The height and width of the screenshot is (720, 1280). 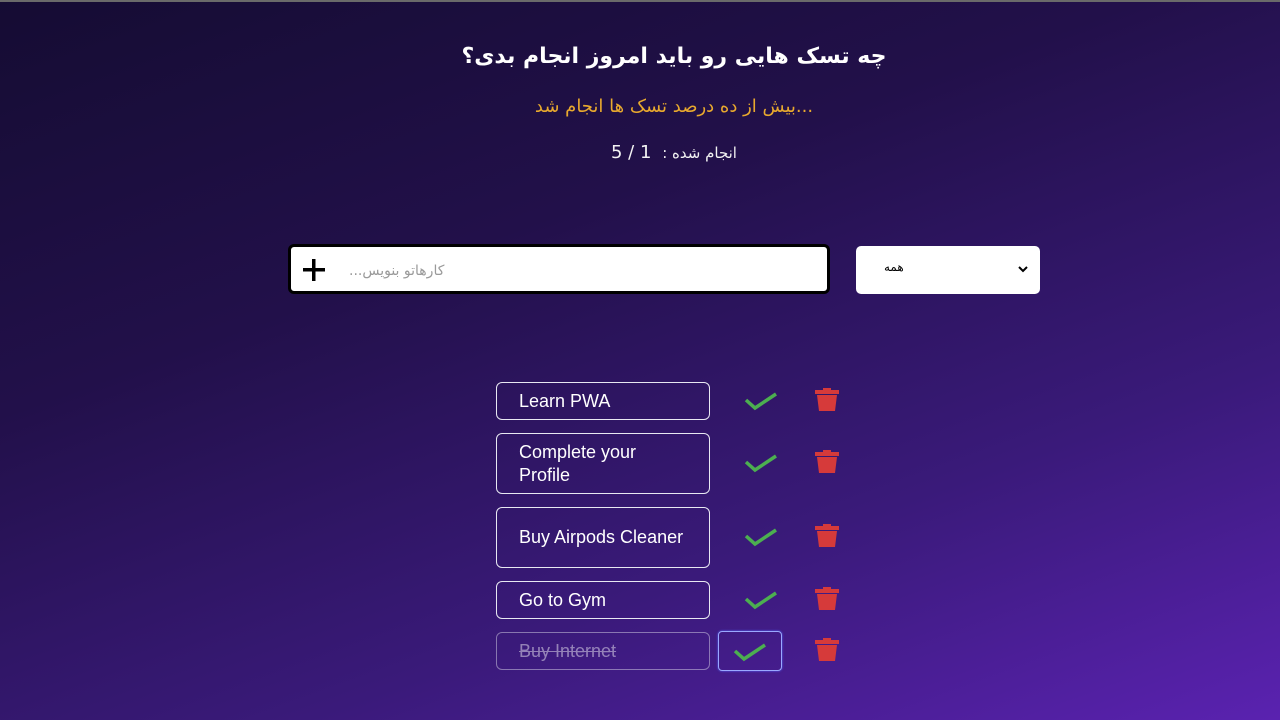 I want to click on progress-count: 1 / 5, so click(x=631, y=152).